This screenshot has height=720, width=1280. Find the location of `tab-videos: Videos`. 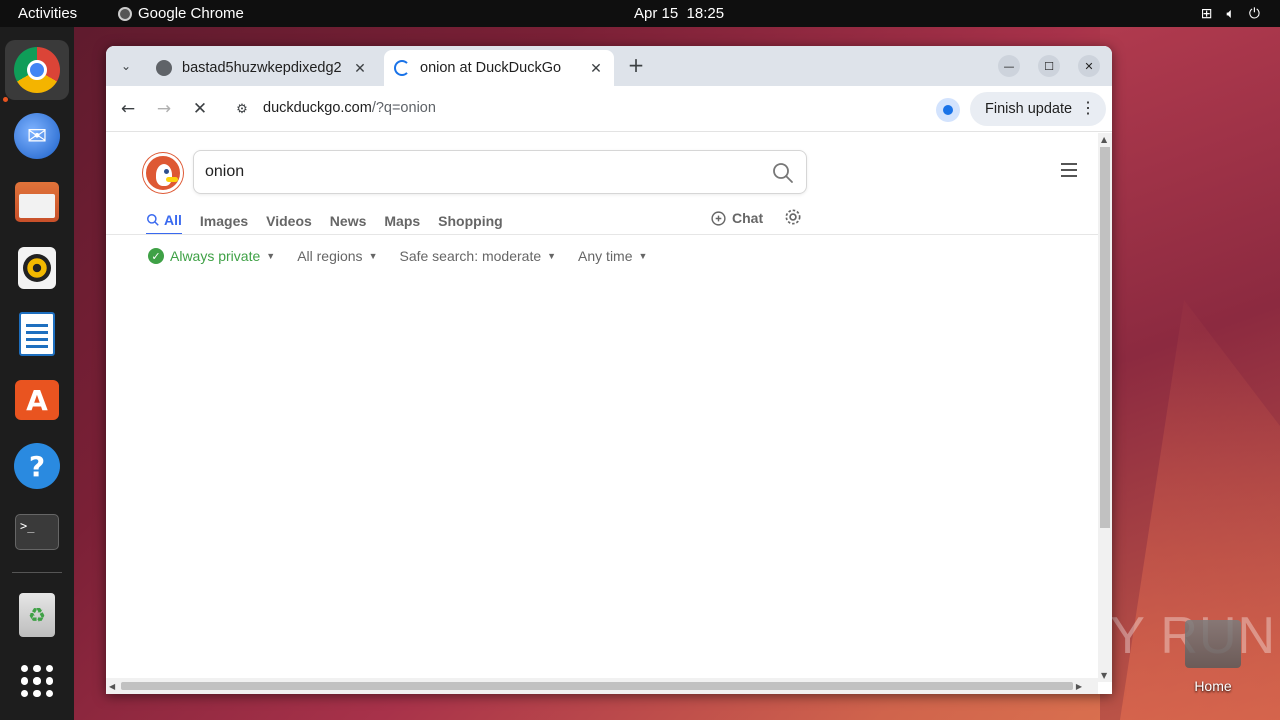

tab-videos: Videos is located at coordinates (289, 221).